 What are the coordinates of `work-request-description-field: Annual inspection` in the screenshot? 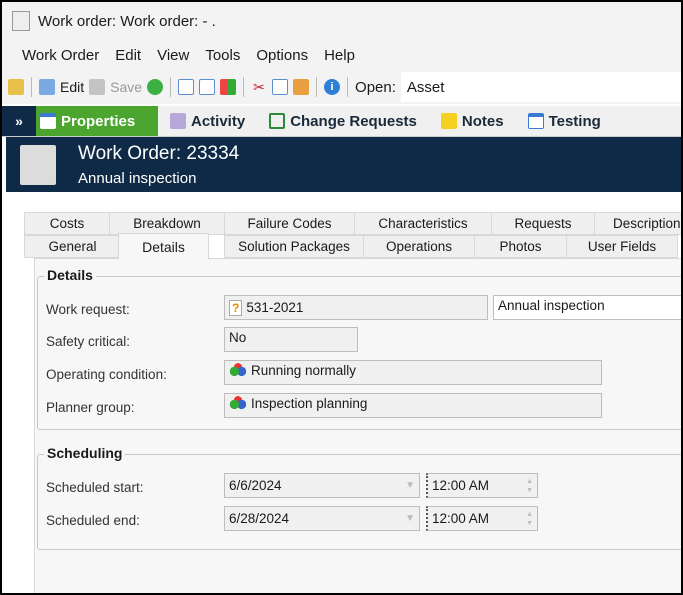 It's located at (587, 307).